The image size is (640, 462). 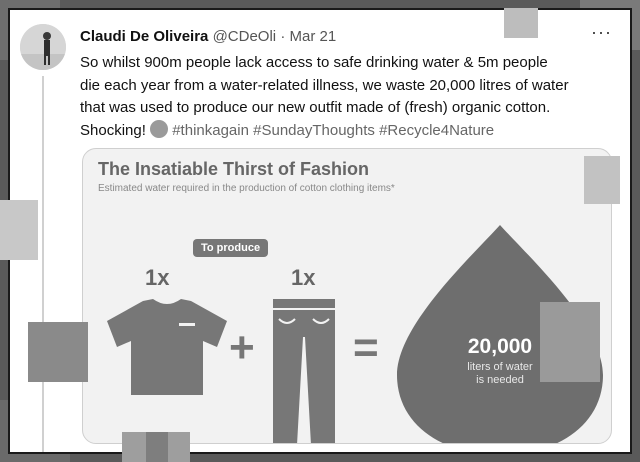 I want to click on hashtag-link: #SundayThoughts, so click(x=314, y=130).